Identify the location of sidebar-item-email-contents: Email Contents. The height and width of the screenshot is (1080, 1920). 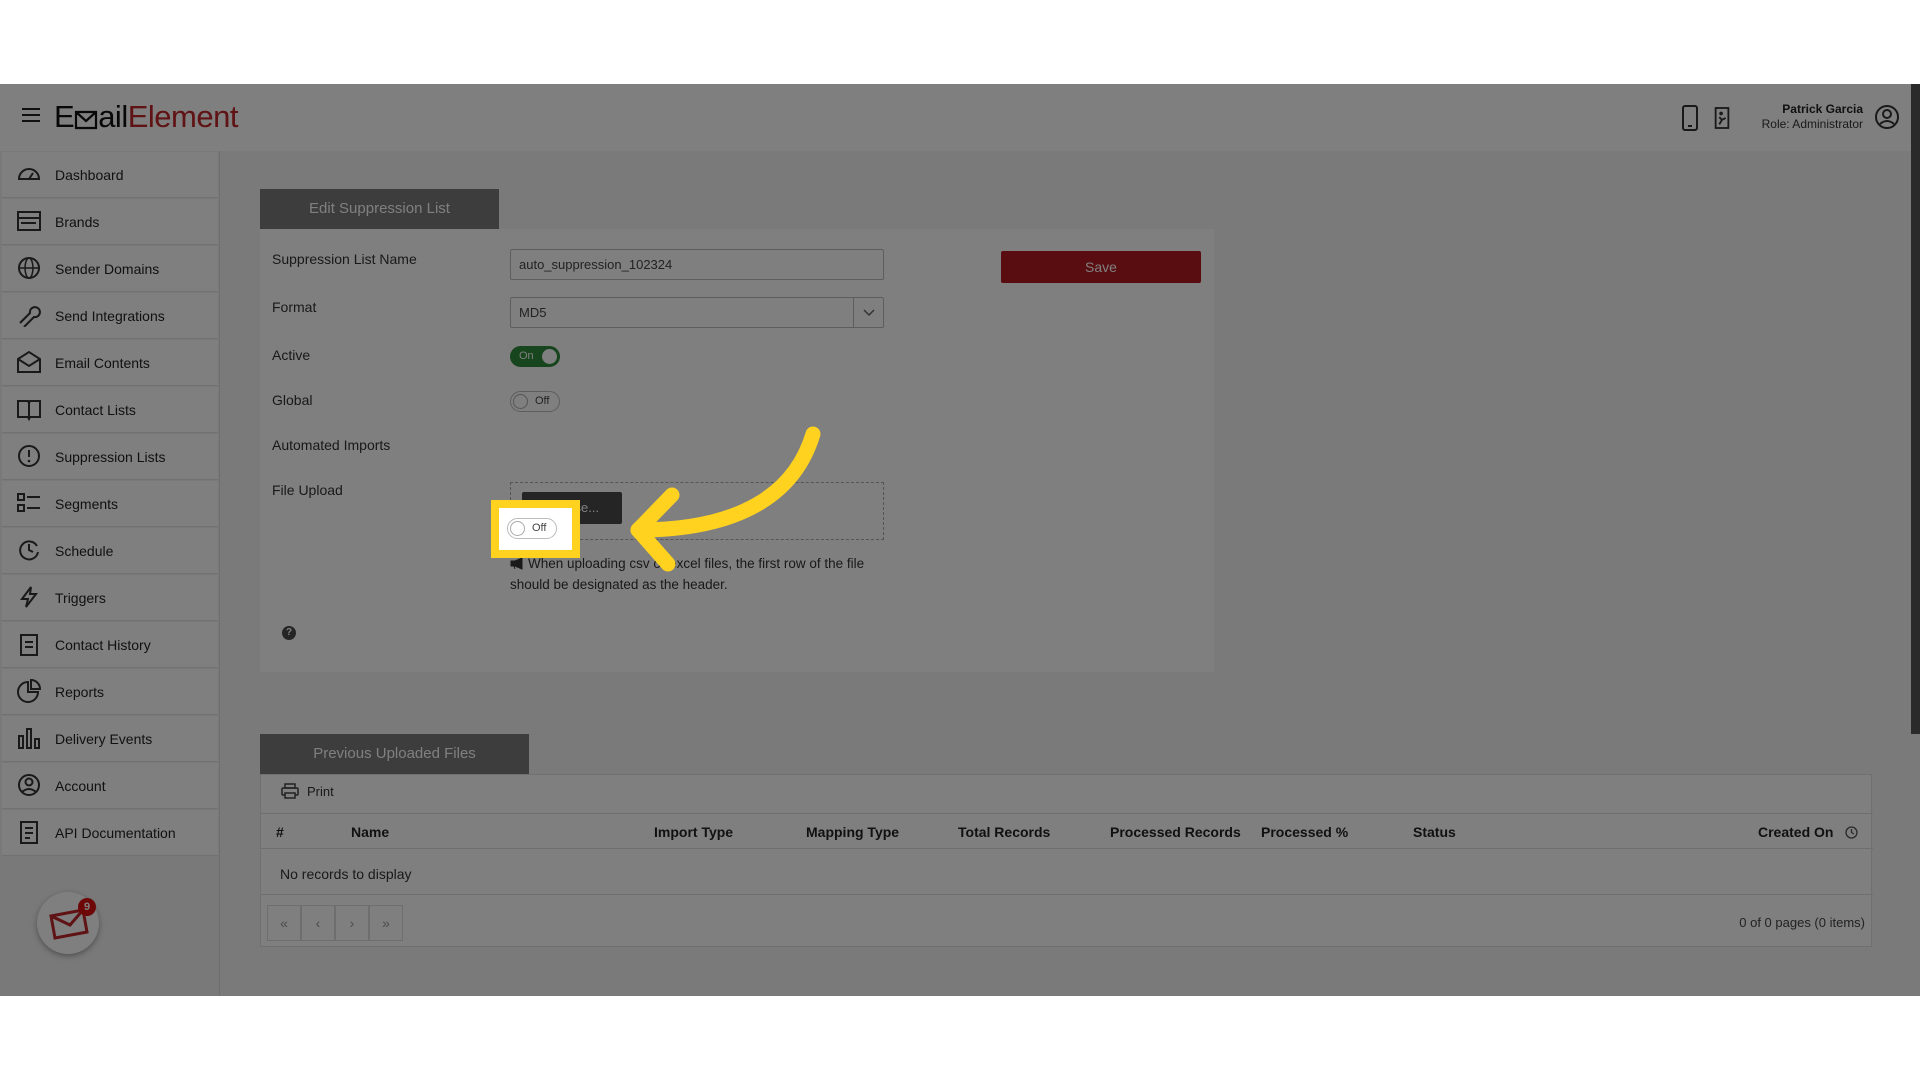
(110, 363).